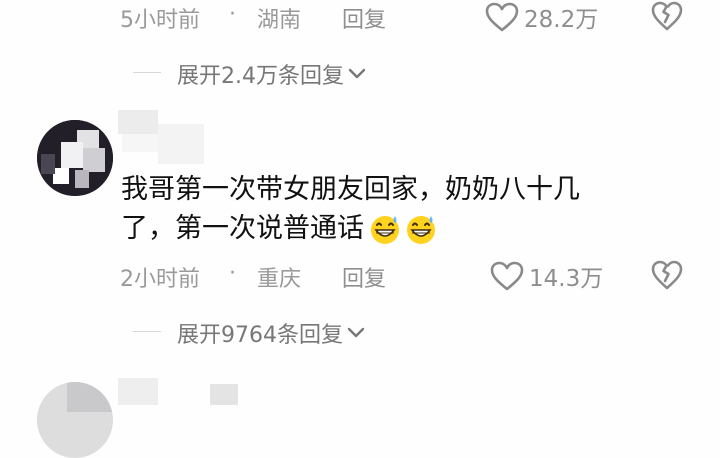 The height and width of the screenshot is (458, 720). What do you see at coordinates (561, 20) in the screenshot?
I see `comment1-like-count: 28.2万` at bounding box center [561, 20].